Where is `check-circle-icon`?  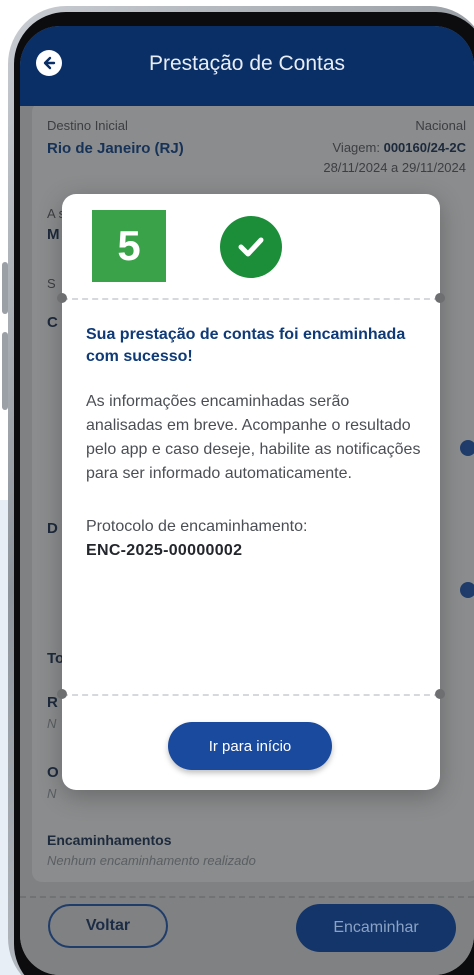 check-circle-icon is located at coordinates (251, 247).